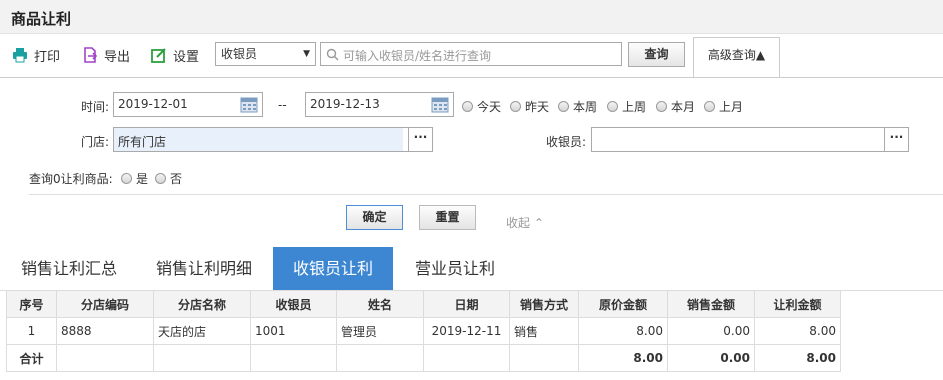 The width and height of the screenshot is (943, 380). Describe the element at coordinates (486, 194) in the screenshot. I see `filter-divider` at that location.